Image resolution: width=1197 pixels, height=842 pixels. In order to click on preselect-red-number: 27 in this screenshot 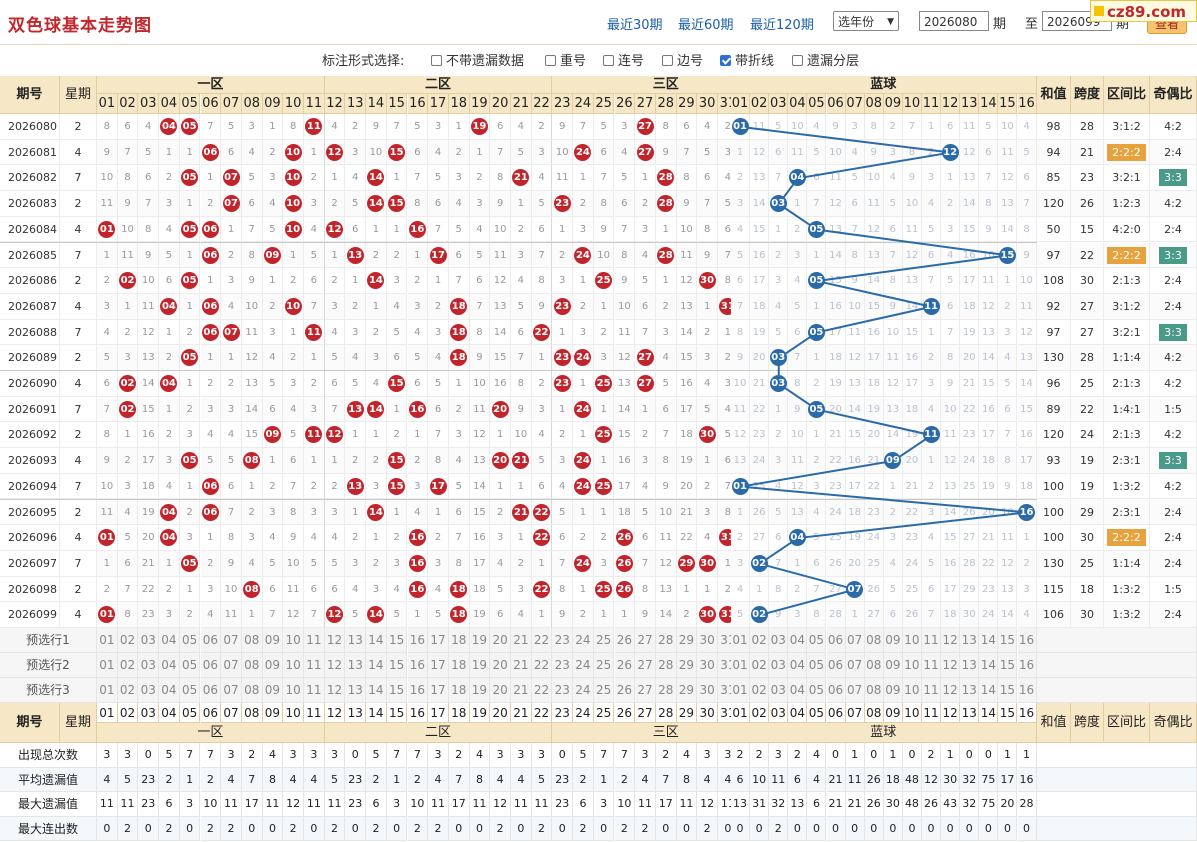, I will do `click(645, 640)`.